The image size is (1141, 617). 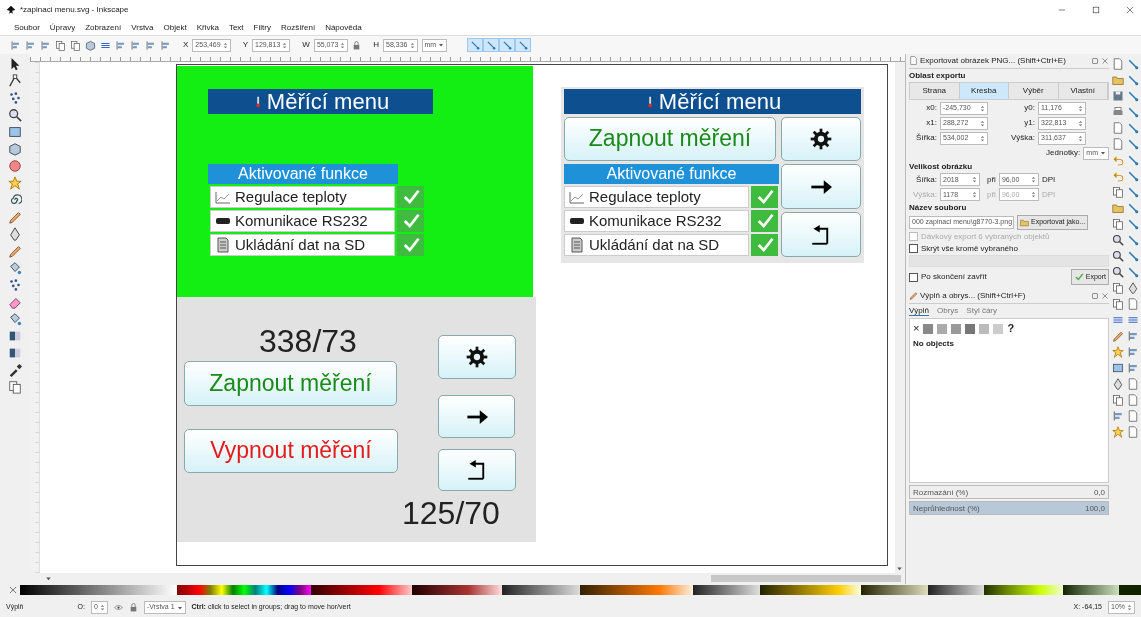 What do you see at coordinates (15, 149) in the screenshot?
I see `cube-icon` at bounding box center [15, 149].